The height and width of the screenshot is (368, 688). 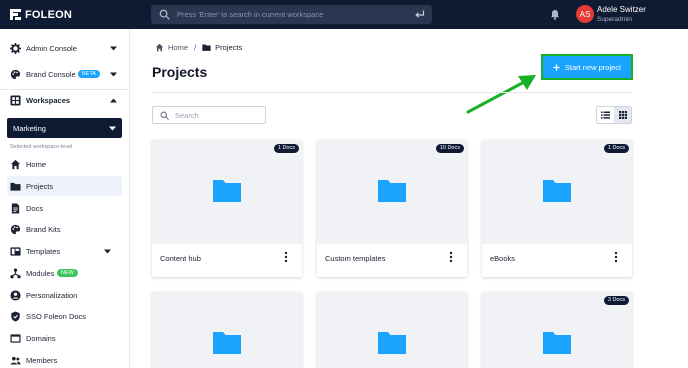 I want to click on project-card: 1 Docs Content hub, so click(x=227, y=208).